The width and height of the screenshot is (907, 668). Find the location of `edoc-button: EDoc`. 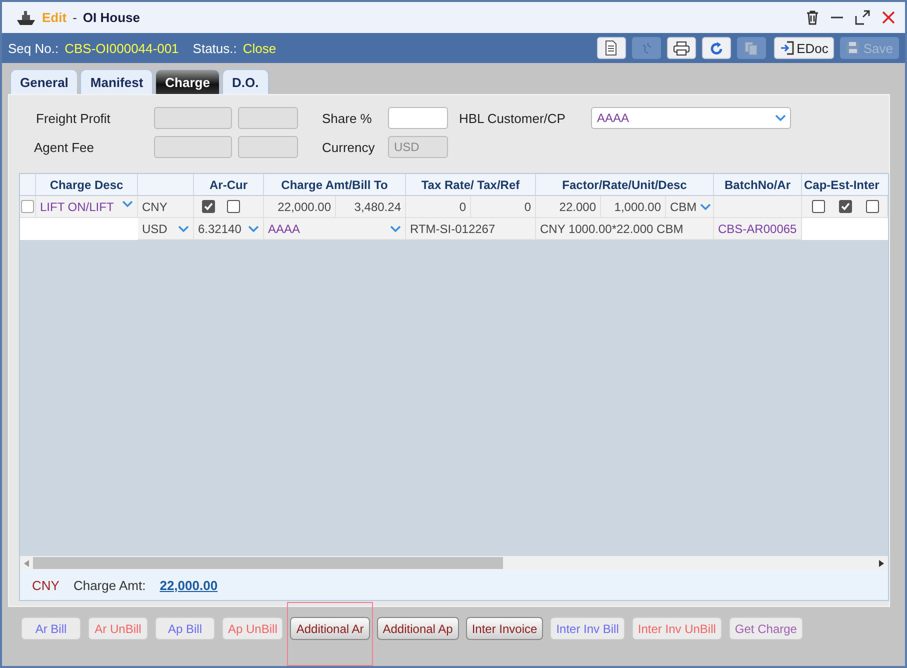

edoc-button: EDoc is located at coordinates (804, 48).